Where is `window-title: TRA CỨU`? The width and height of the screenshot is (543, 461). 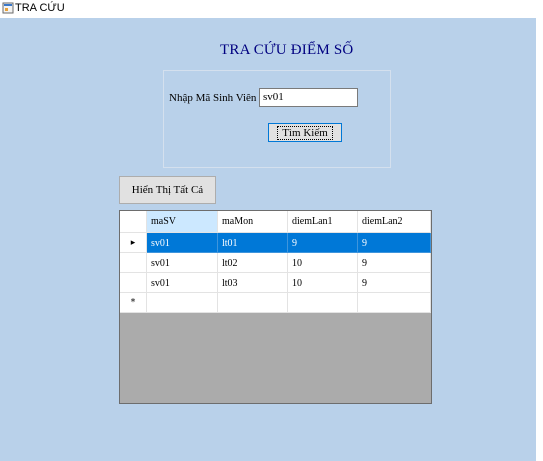 window-title: TRA CỨU is located at coordinates (40, 8).